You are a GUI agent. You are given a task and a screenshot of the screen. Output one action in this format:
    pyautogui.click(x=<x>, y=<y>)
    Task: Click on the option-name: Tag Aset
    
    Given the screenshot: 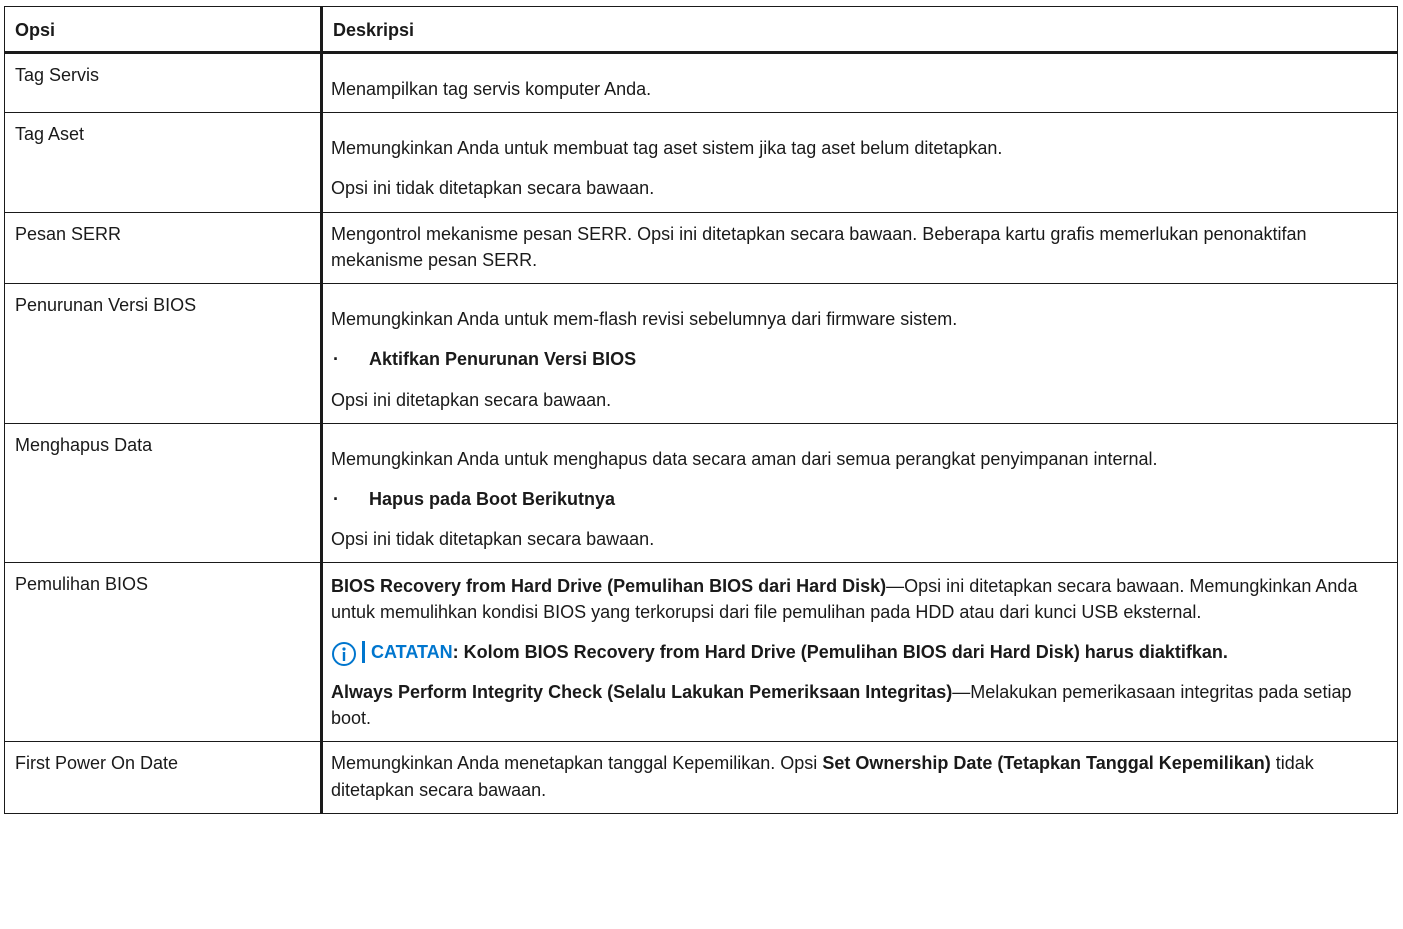 What is the action you would take?
    pyautogui.click(x=163, y=163)
    